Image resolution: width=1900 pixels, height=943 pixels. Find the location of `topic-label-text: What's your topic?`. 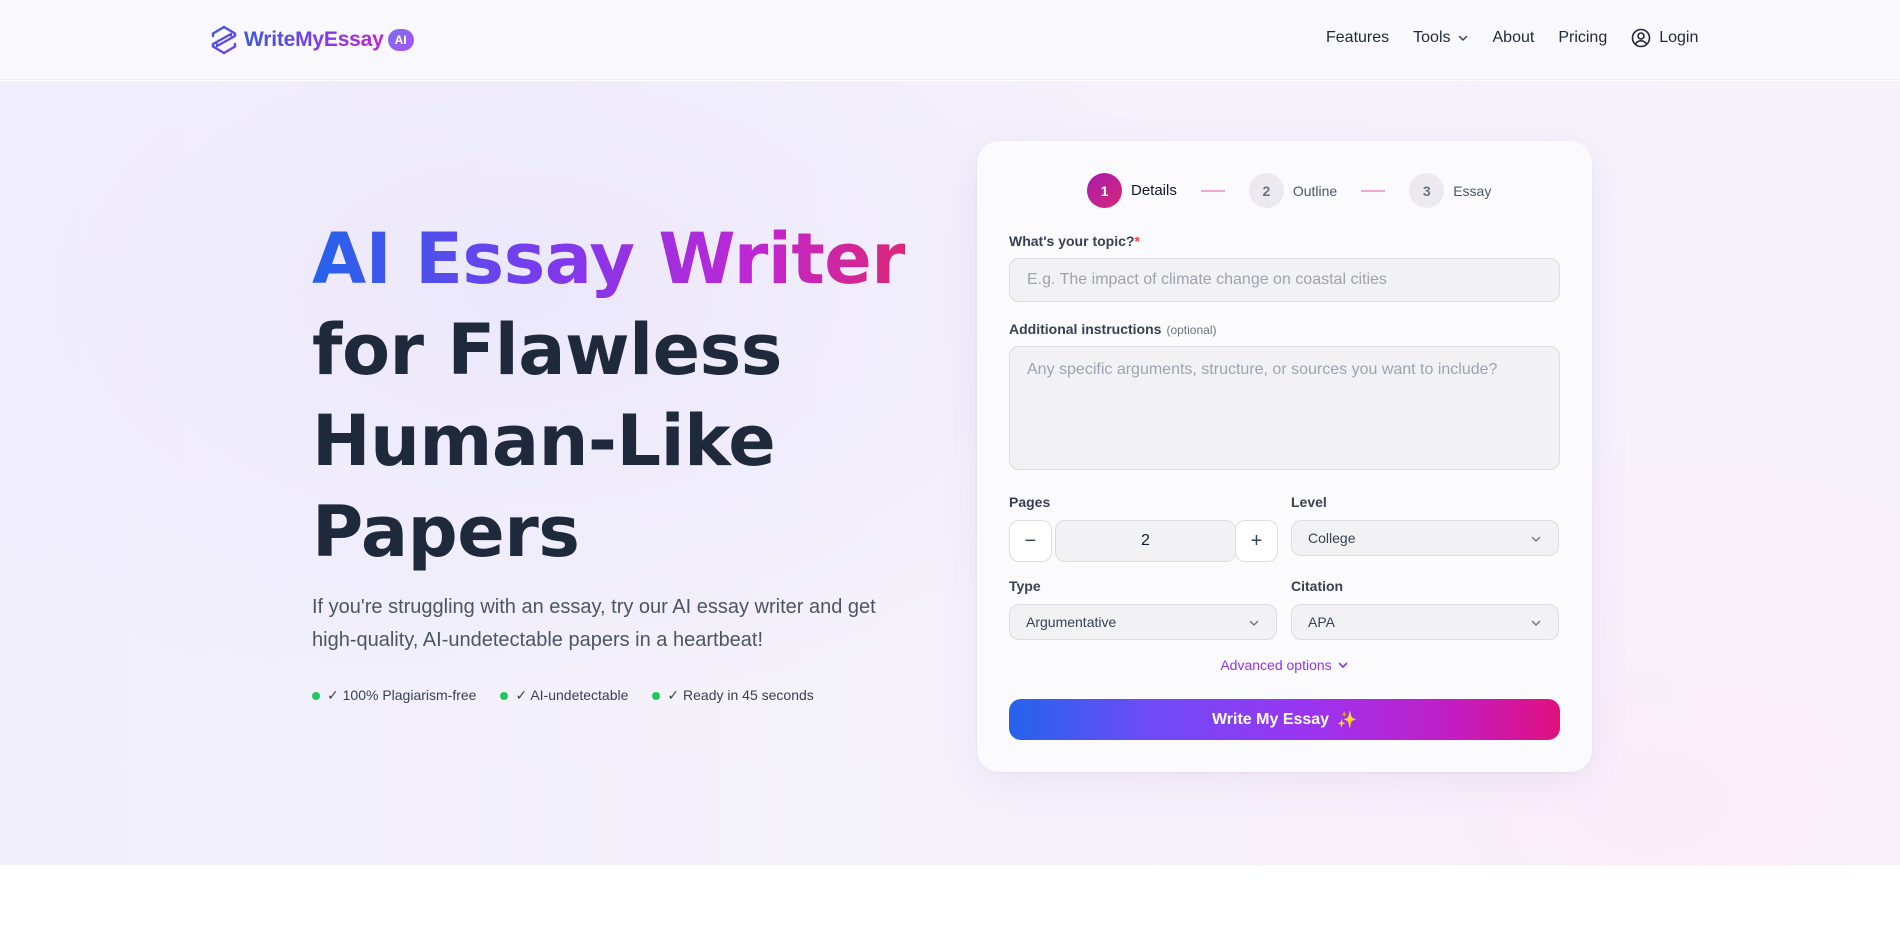

topic-label-text: What's your topic? is located at coordinates (1072, 241).